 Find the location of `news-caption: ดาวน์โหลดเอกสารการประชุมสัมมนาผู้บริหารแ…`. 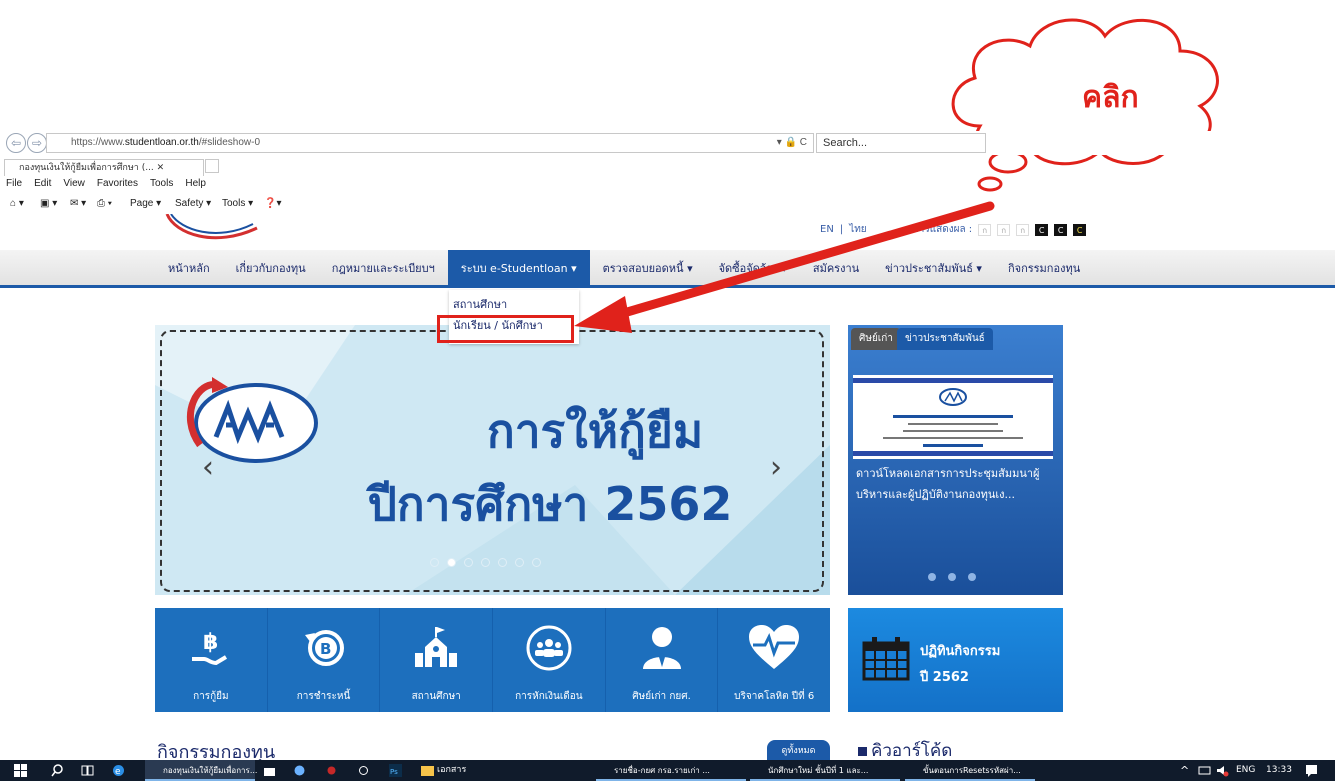

news-caption: ดาวน์โหลดเอกสารการประชุมสัมมนาผู้บริหารแ… is located at coordinates (958, 484).